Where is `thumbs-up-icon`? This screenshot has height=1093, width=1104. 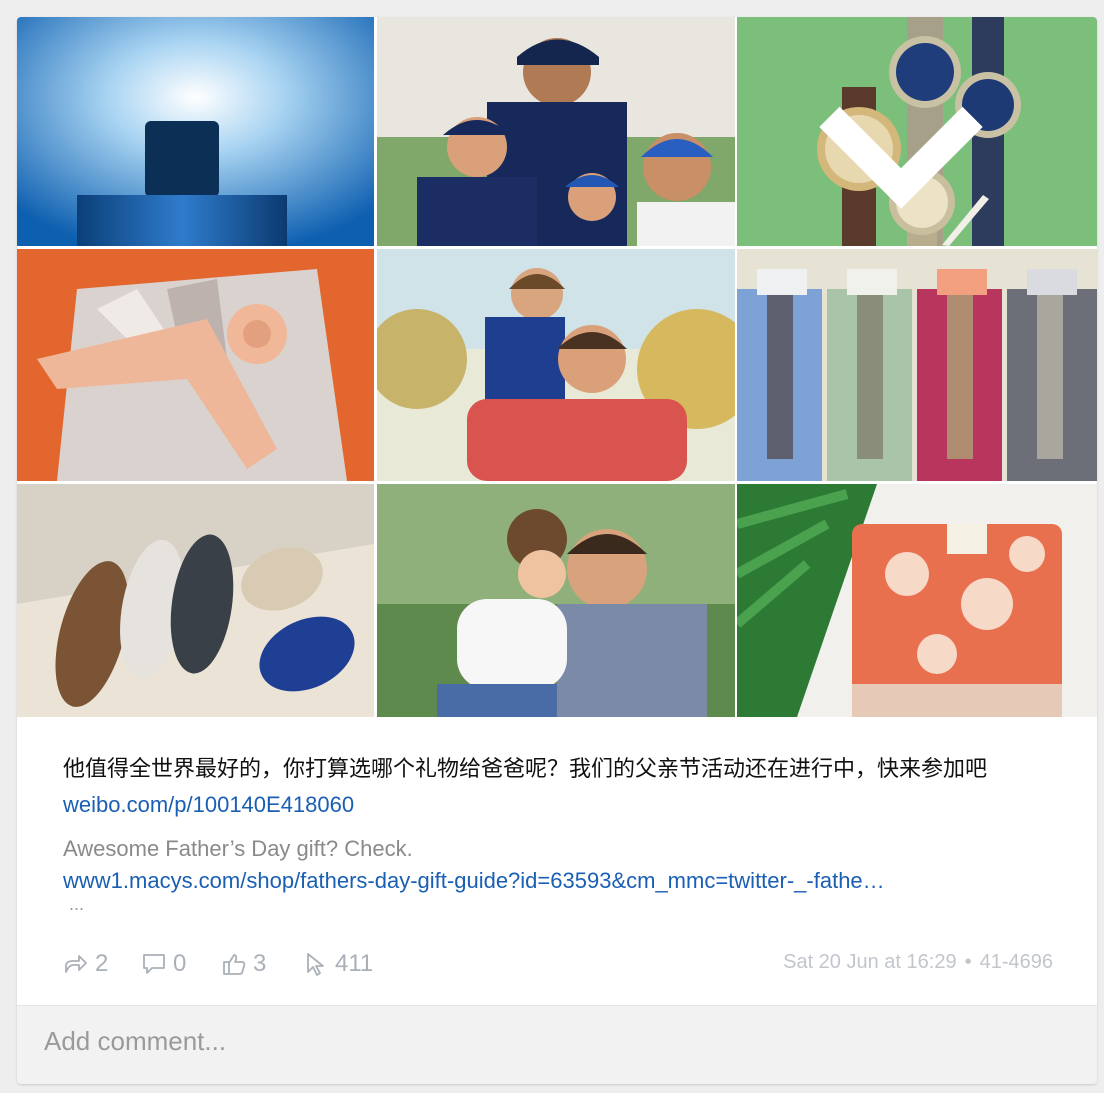
thumbs-up-icon is located at coordinates (234, 964).